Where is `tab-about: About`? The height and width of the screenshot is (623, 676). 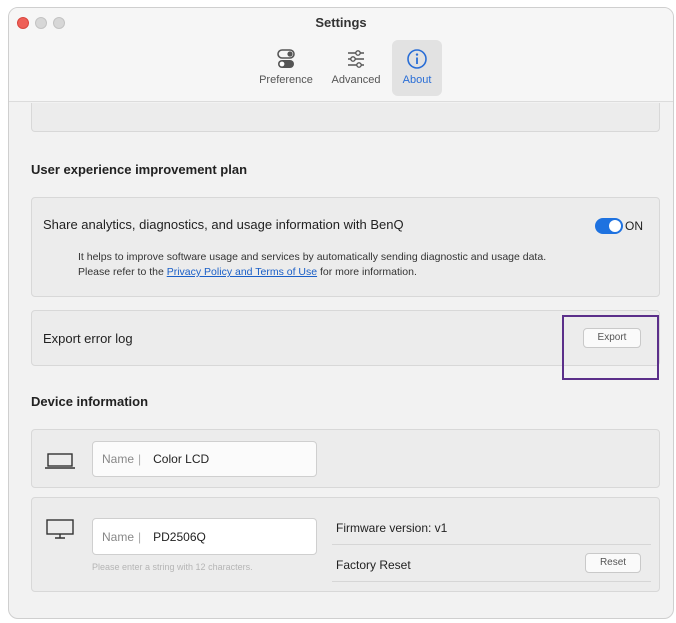 tab-about: About is located at coordinates (417, 68).